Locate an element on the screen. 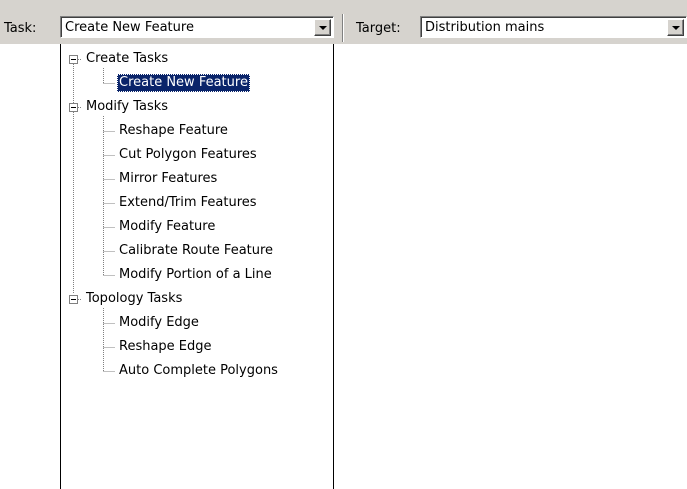 Image resolution: width=687 pixels, height=489 pixels. target-dropdown-button is located at coordinates (675, 27).